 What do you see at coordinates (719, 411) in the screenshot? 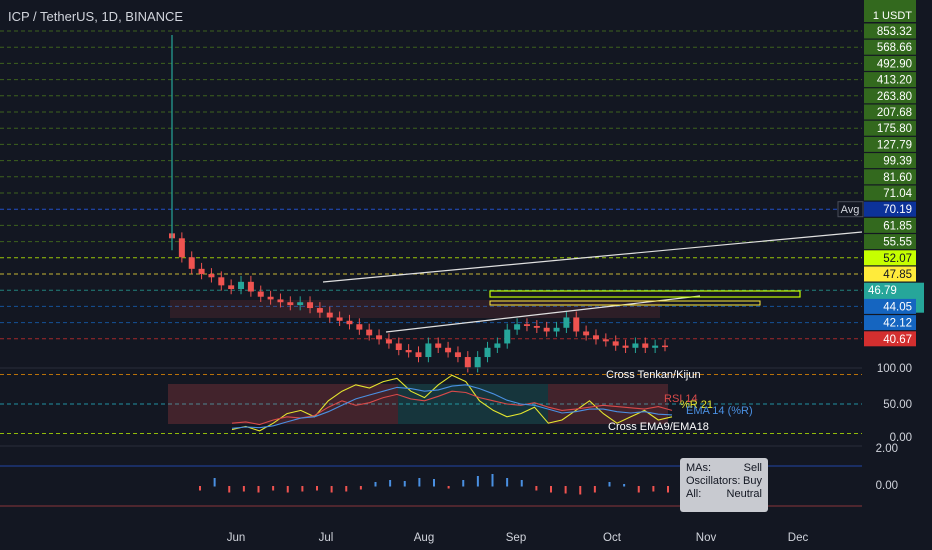
I see `ema-wr-label: EMA 14 (%R)` at bounding box center [719, 411].